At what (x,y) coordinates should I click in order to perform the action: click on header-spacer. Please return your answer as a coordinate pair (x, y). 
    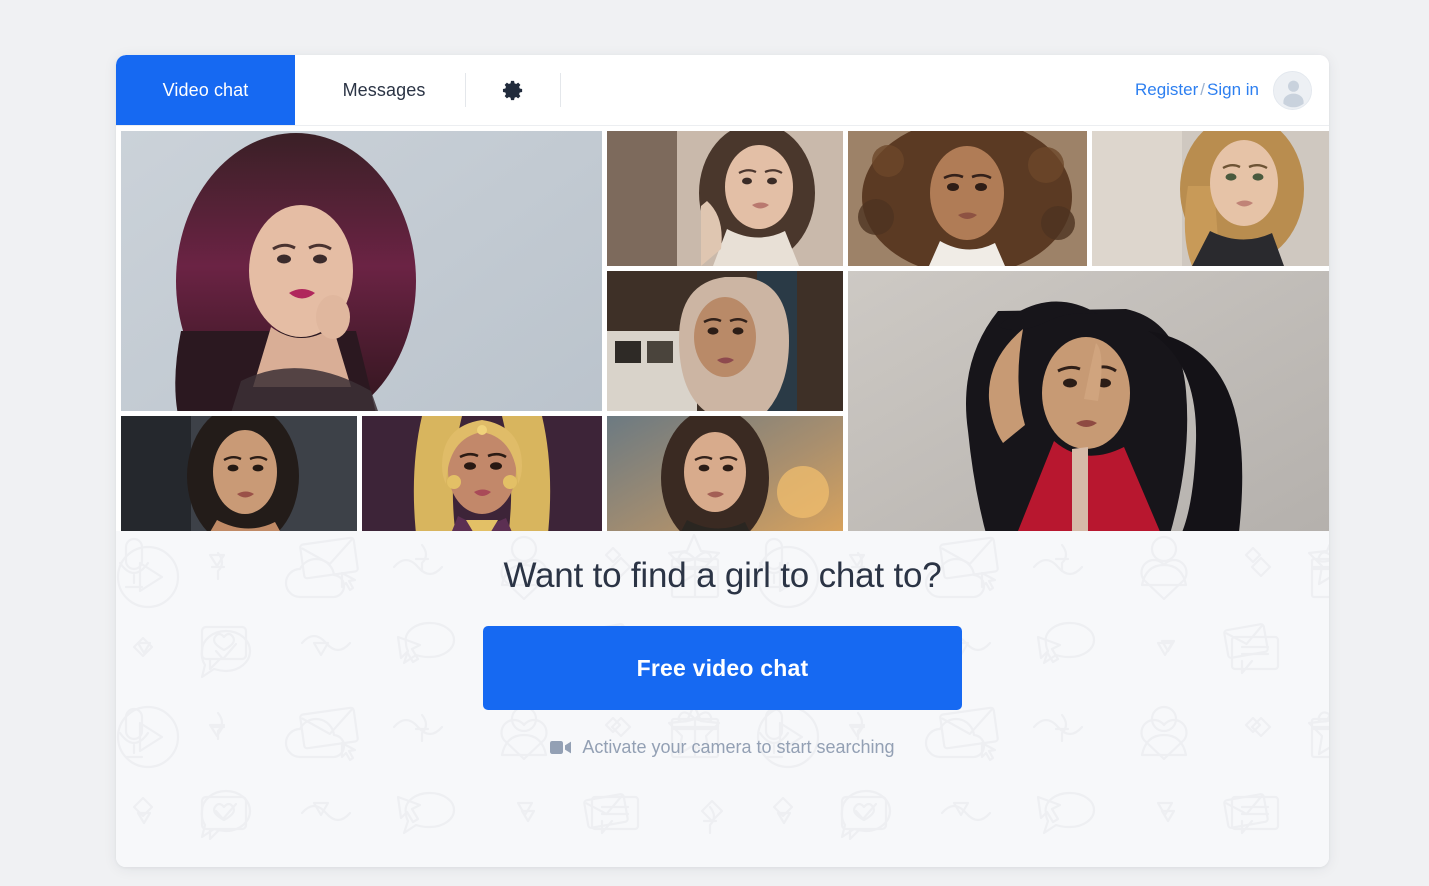
    Looking at the image, I should click on (848, 90).